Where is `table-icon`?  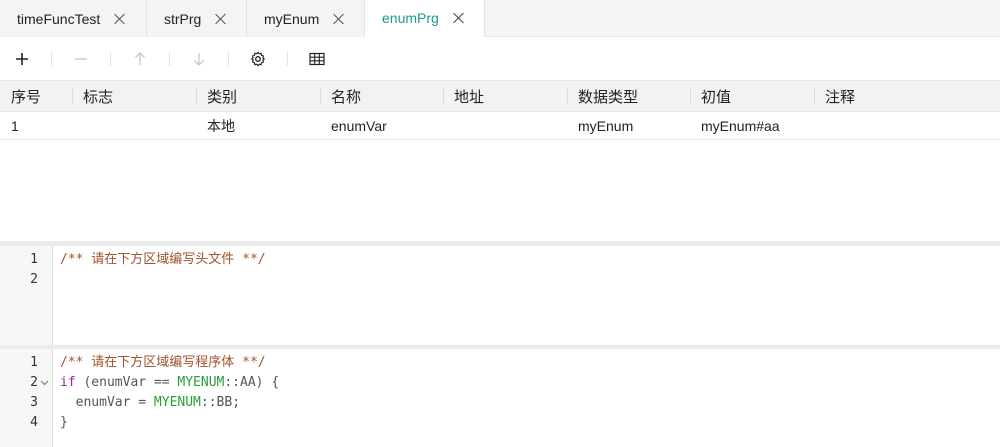 table-icon is located at coordinates (317, 58).